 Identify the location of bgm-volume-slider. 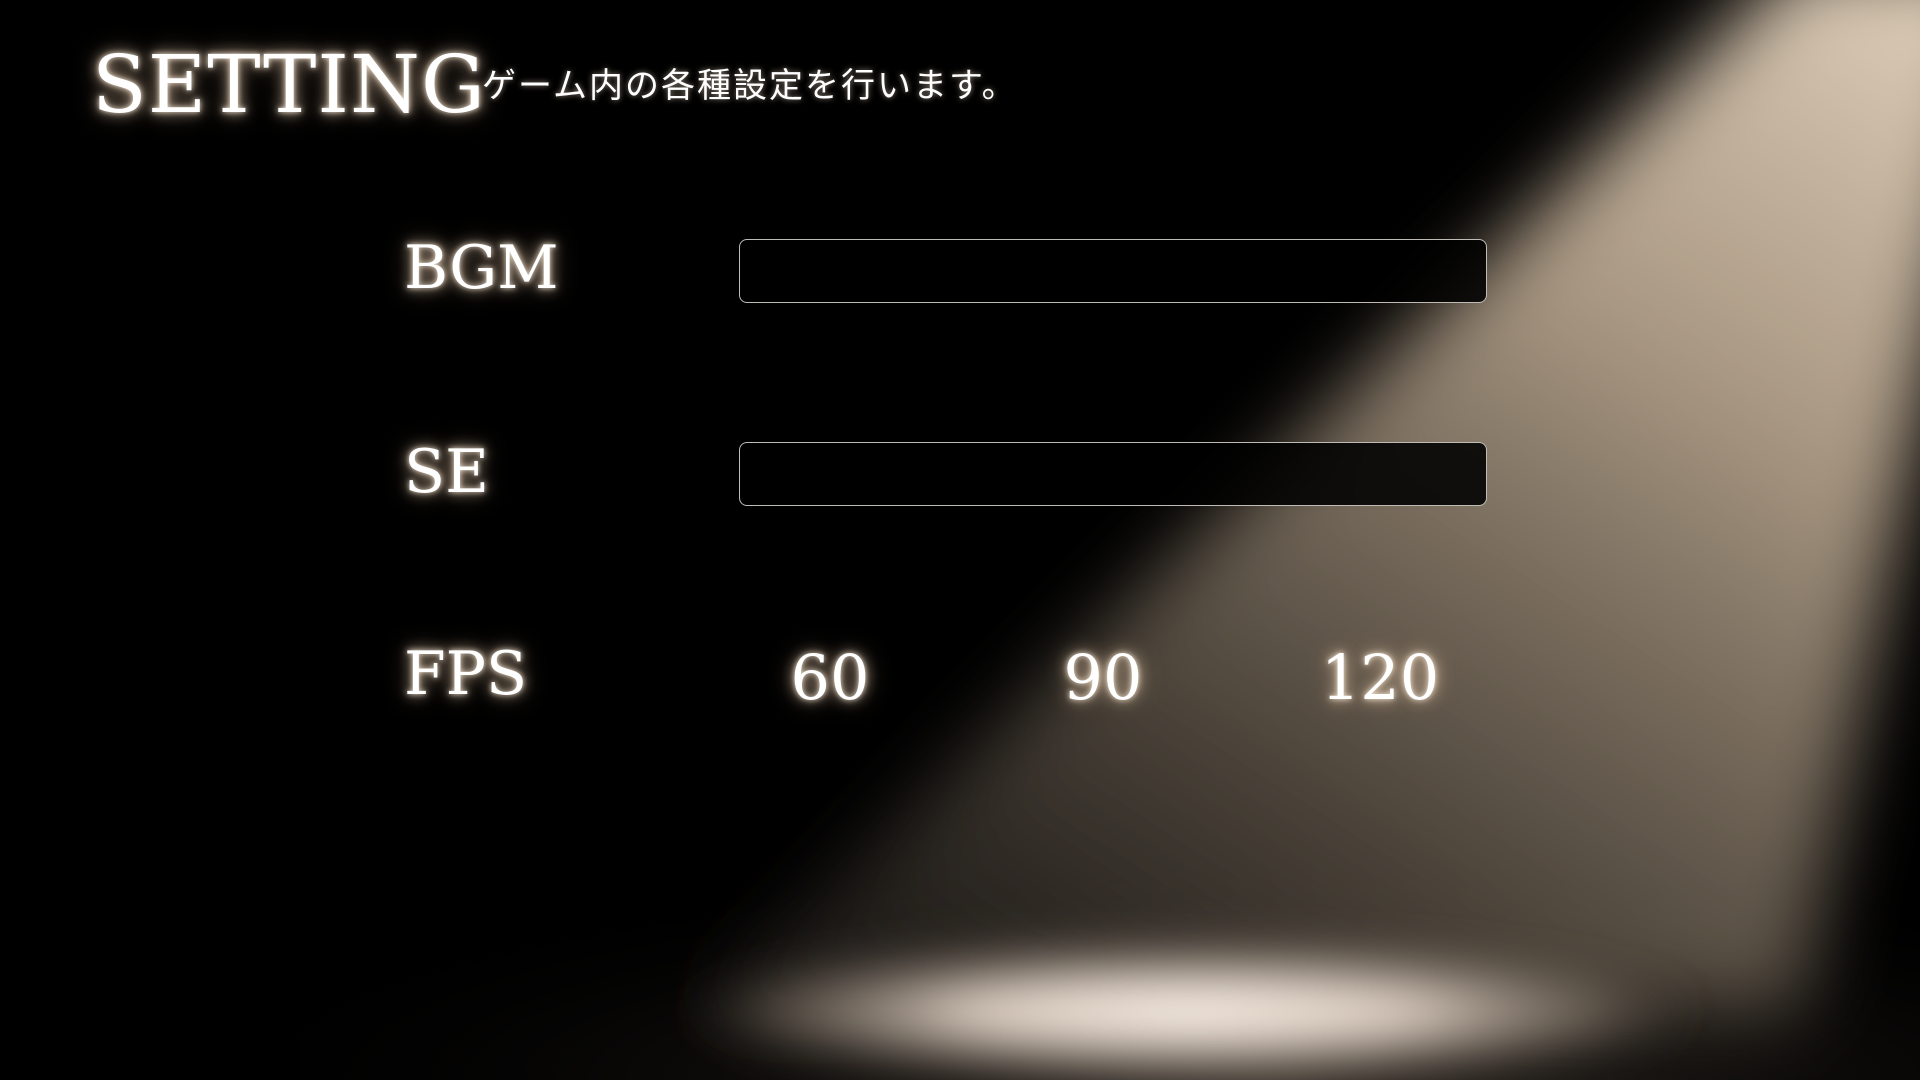
(1113, 271).